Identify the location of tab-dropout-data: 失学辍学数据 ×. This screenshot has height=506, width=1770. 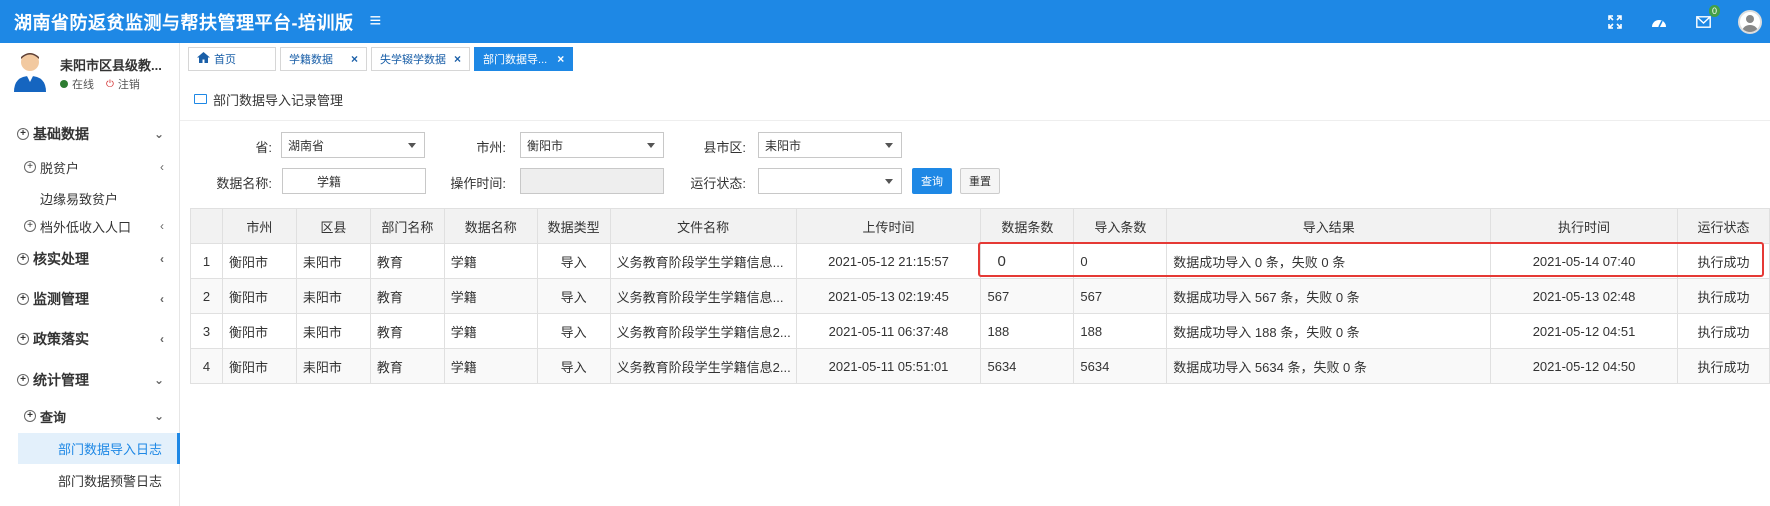
(421, 59).